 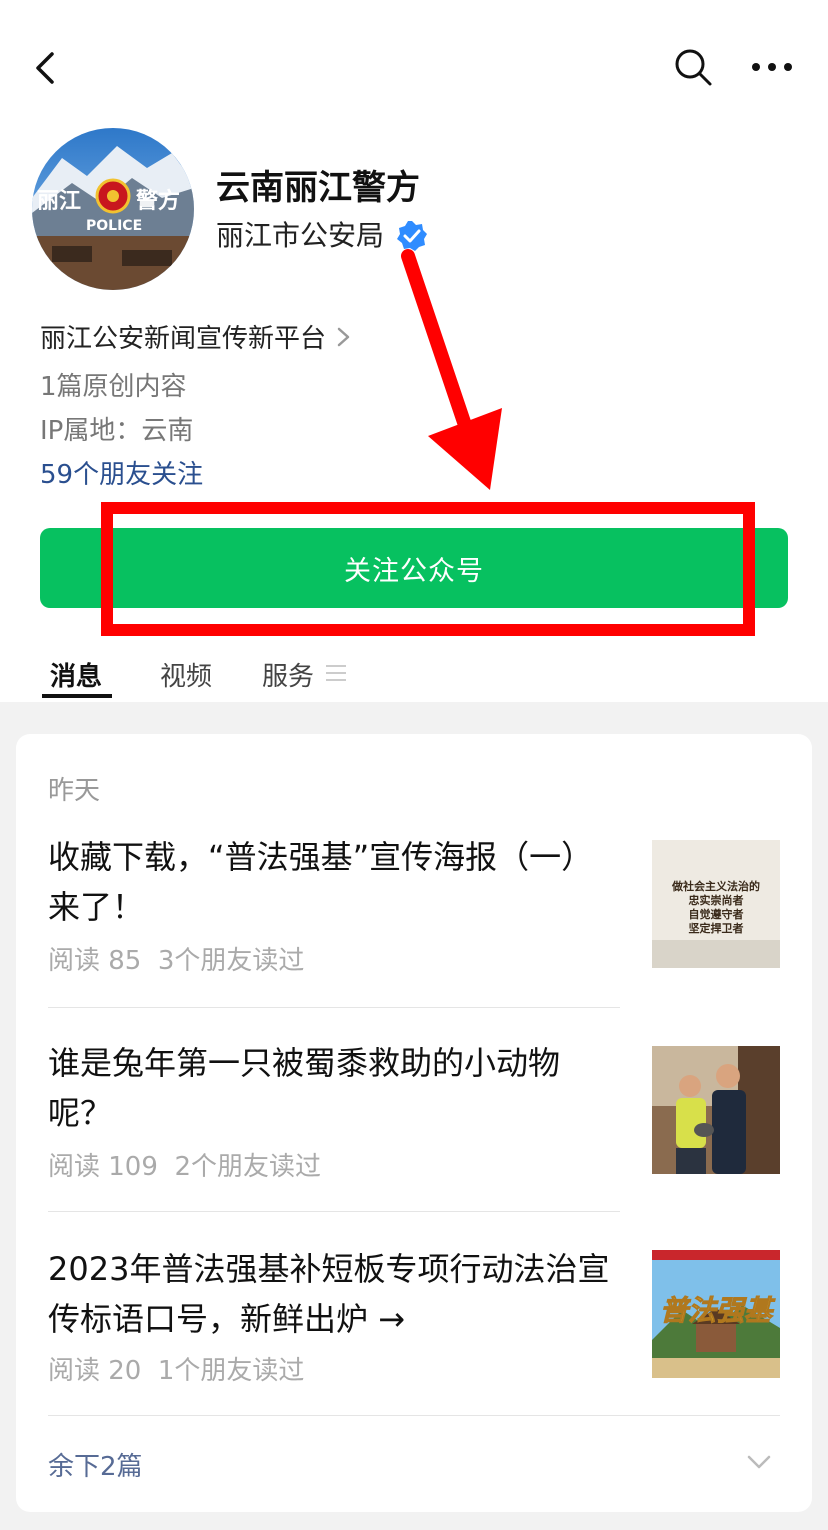 I want to click on annotation-arrow-head, so click(x=465, y=449).